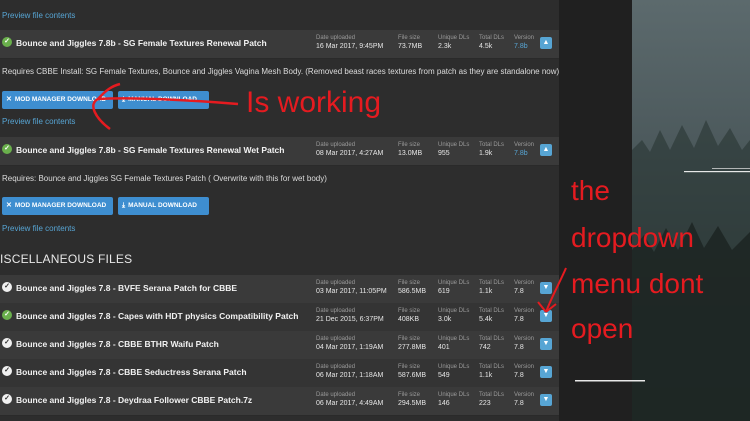 This screenshot has width=750, height=421. What do you see at coordinates (486, 46) in the screenshot?
I see `total-value: 4.5k` at bounding box center [486, 46].